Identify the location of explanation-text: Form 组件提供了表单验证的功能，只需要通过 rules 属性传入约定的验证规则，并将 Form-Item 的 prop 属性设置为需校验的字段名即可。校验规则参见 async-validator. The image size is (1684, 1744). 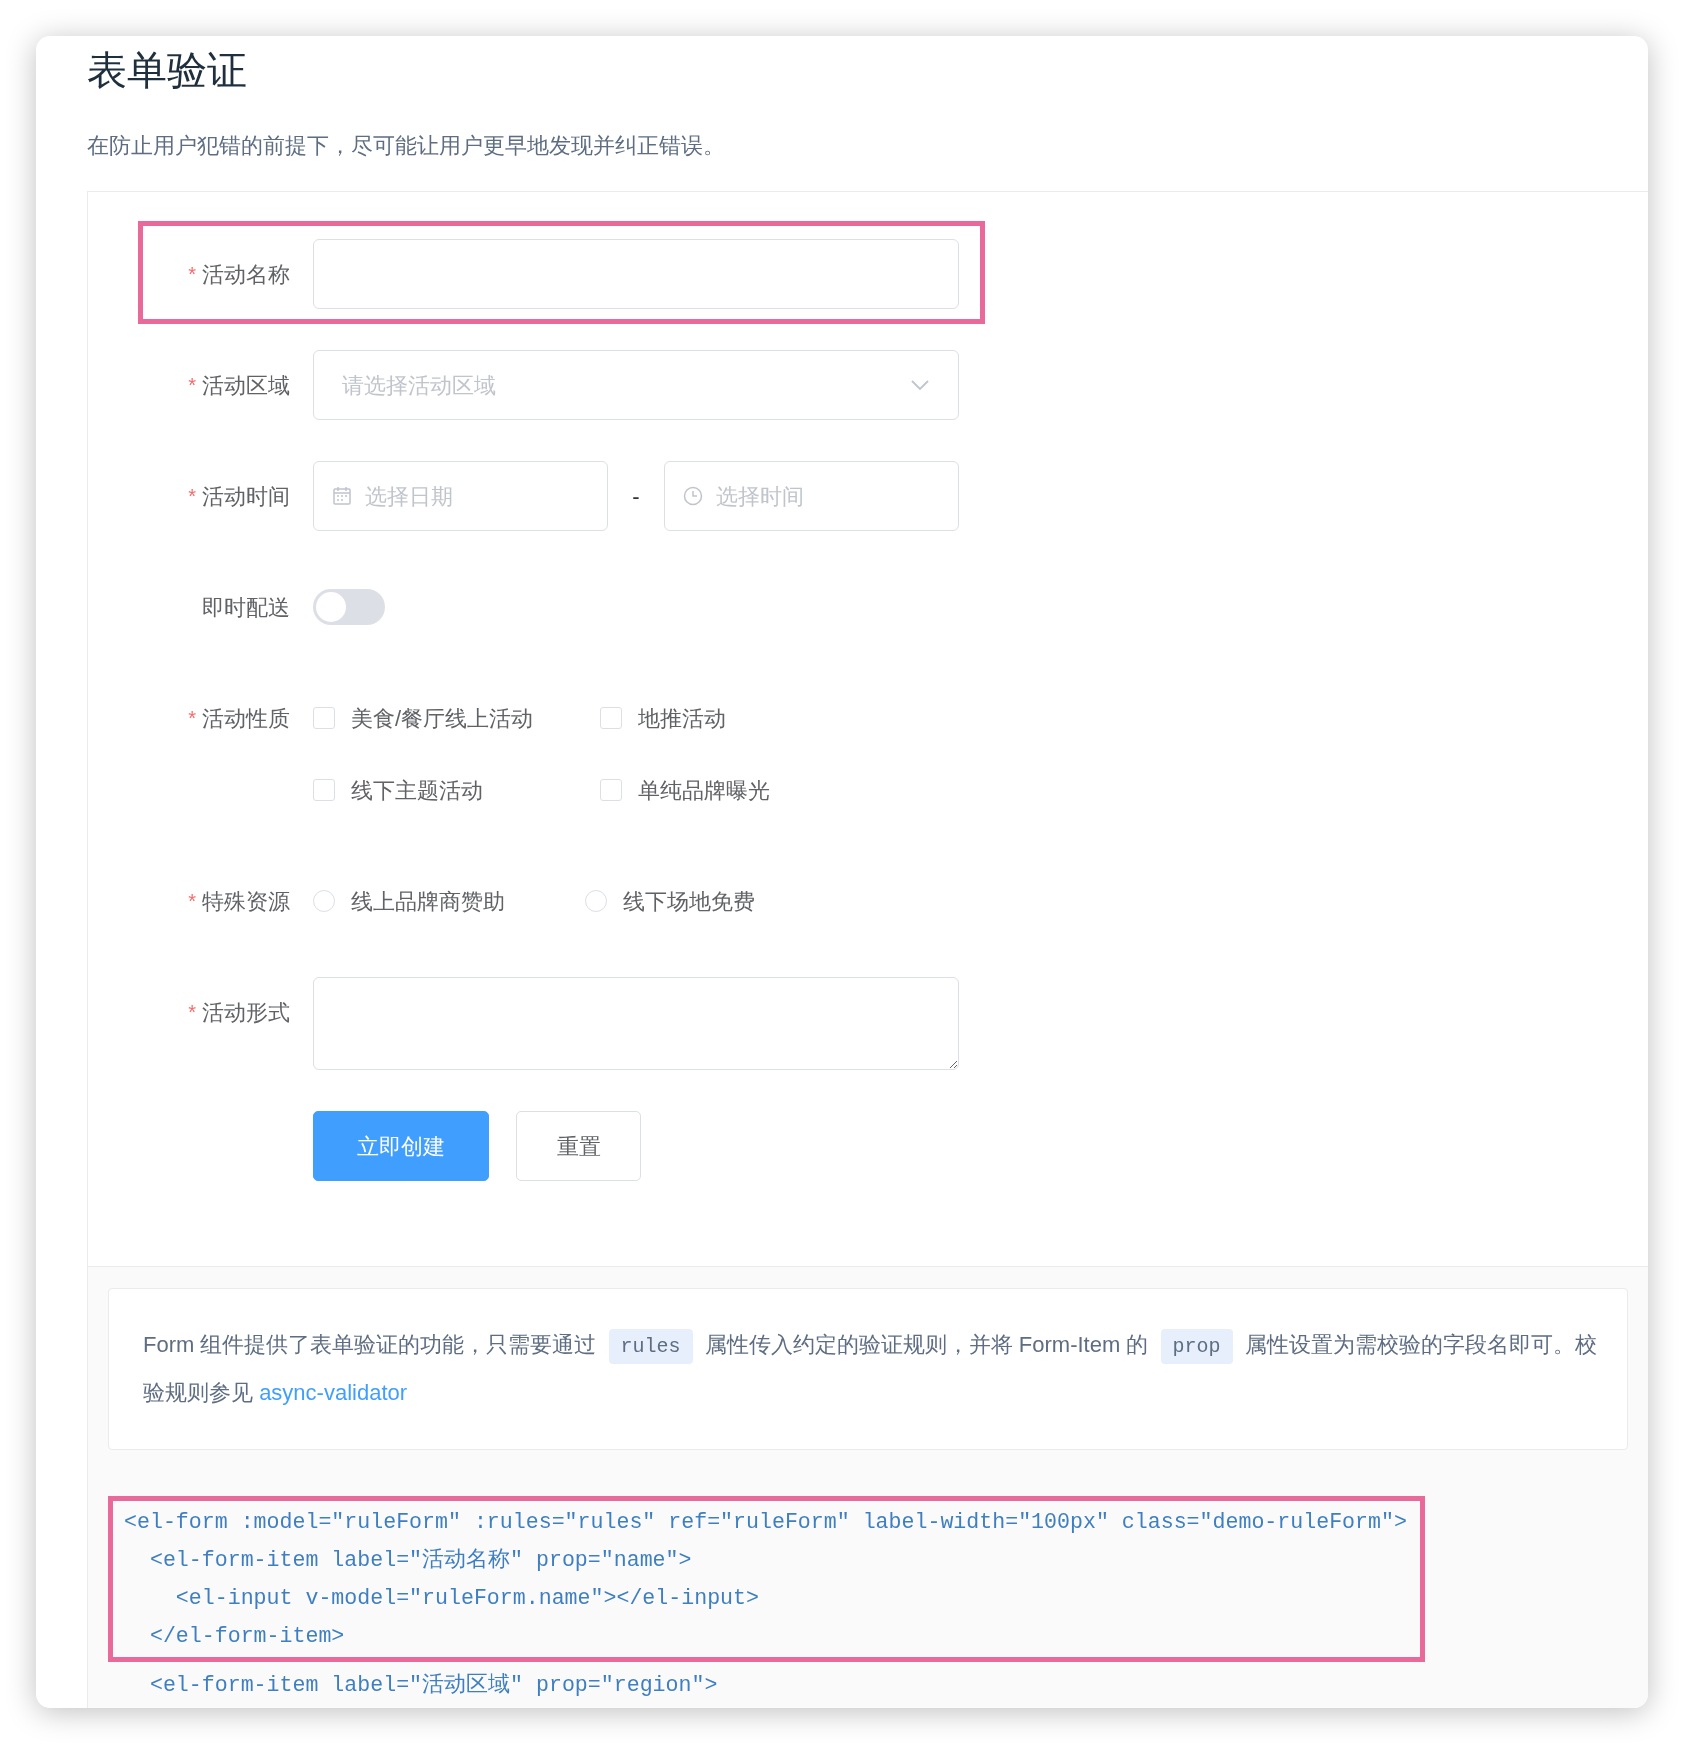
(870, 1369).